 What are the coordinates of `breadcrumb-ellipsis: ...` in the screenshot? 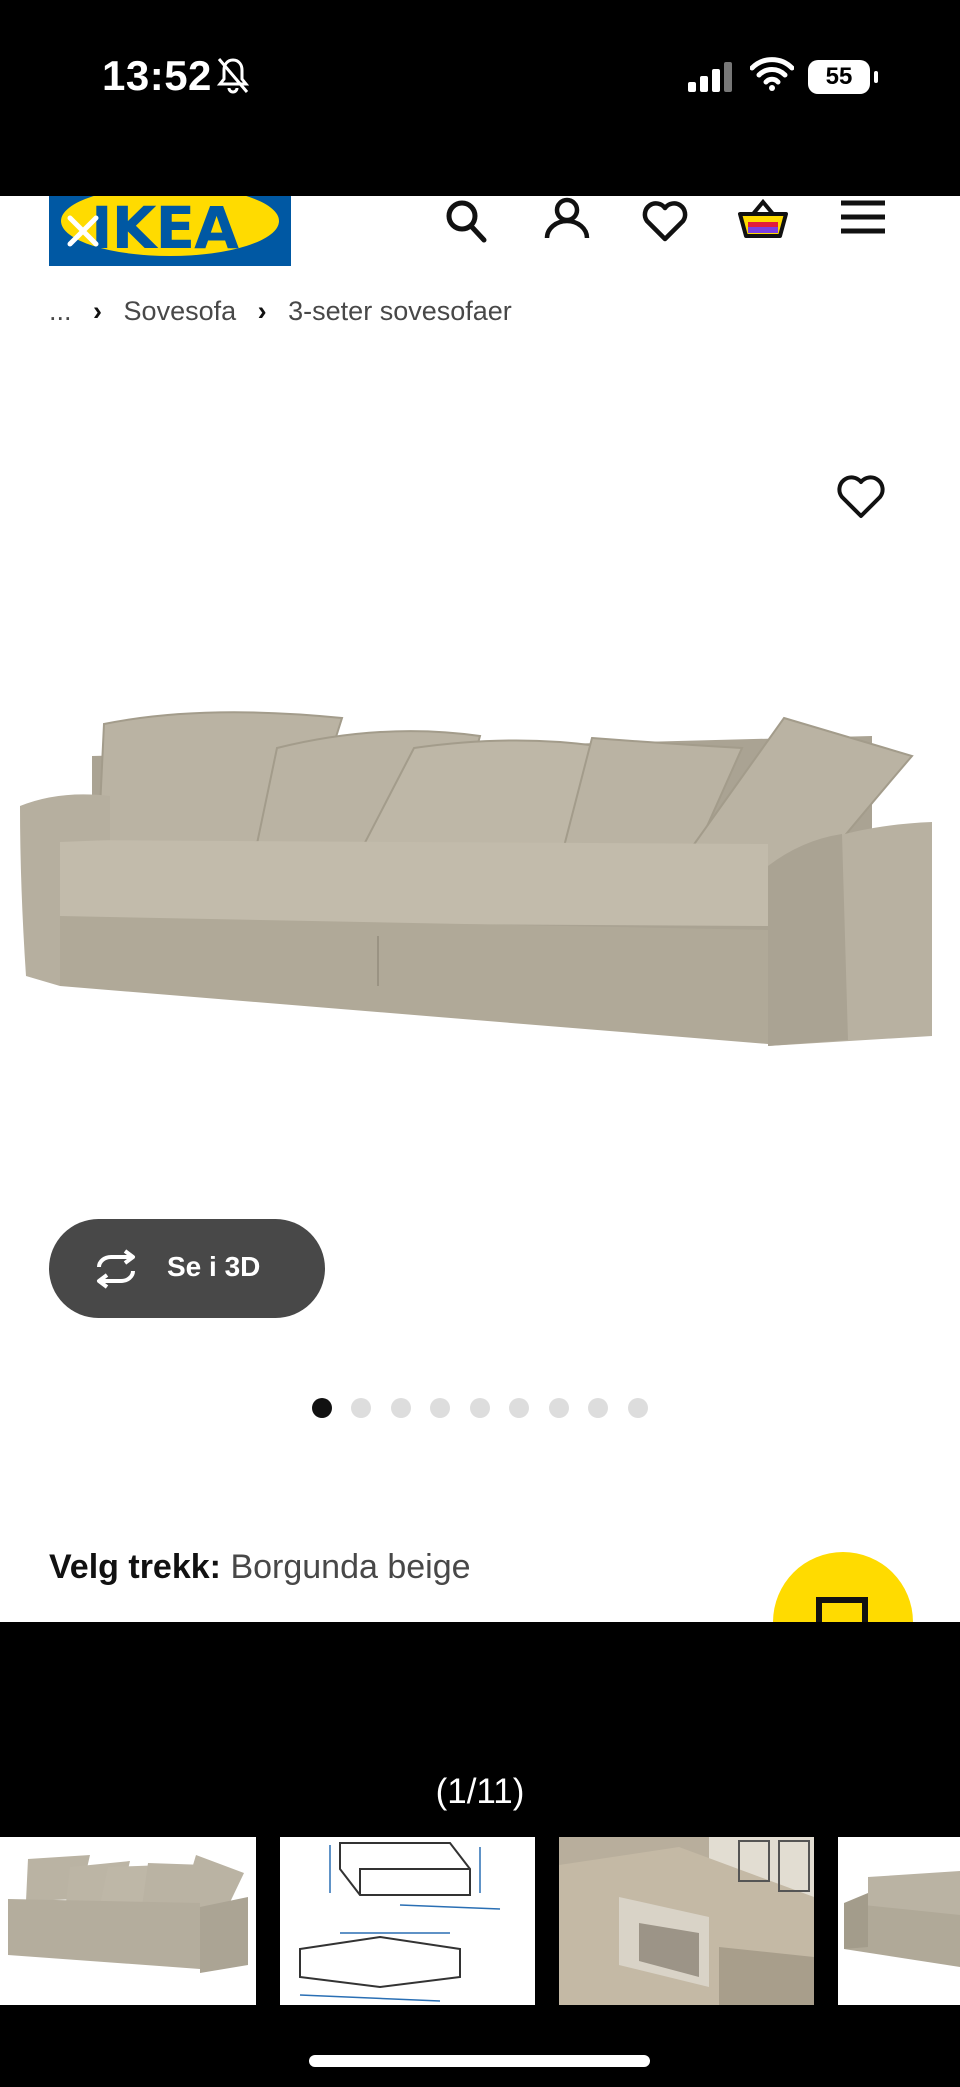 It's located at (60, 311).